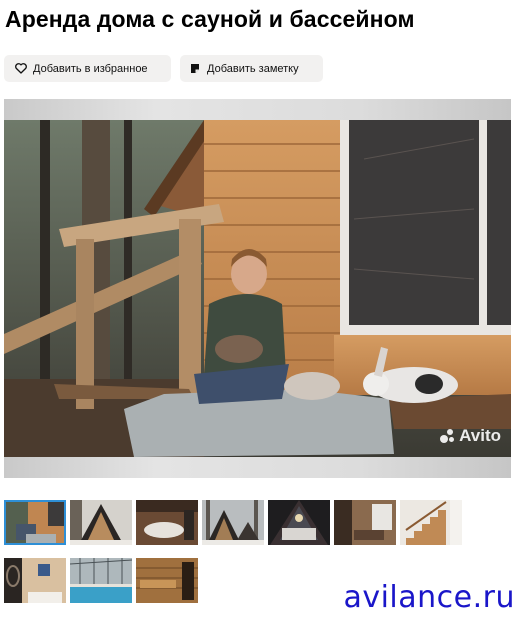  I want to click on add-to-favorites-button: Добавить в избранное, so click(87, 68).